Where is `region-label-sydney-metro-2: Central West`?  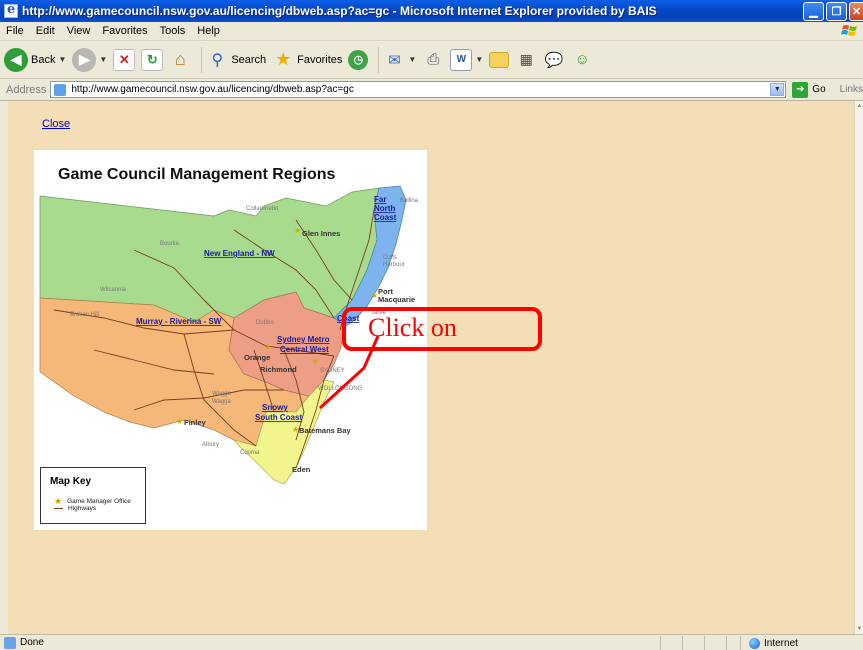
region-label-sydney-metro-2: Central West is located at coordinates (304, 349).